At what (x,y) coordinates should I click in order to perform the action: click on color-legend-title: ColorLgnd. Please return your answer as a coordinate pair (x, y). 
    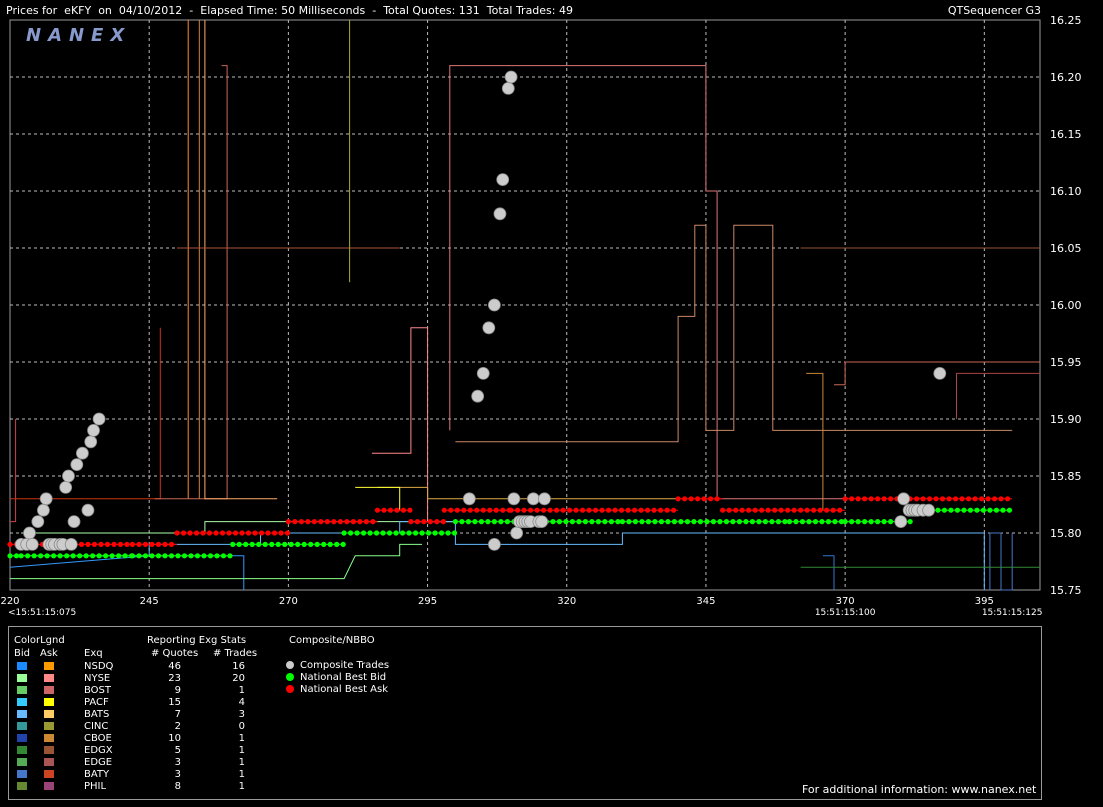
    Looking at the image, I should click on (39, 640).